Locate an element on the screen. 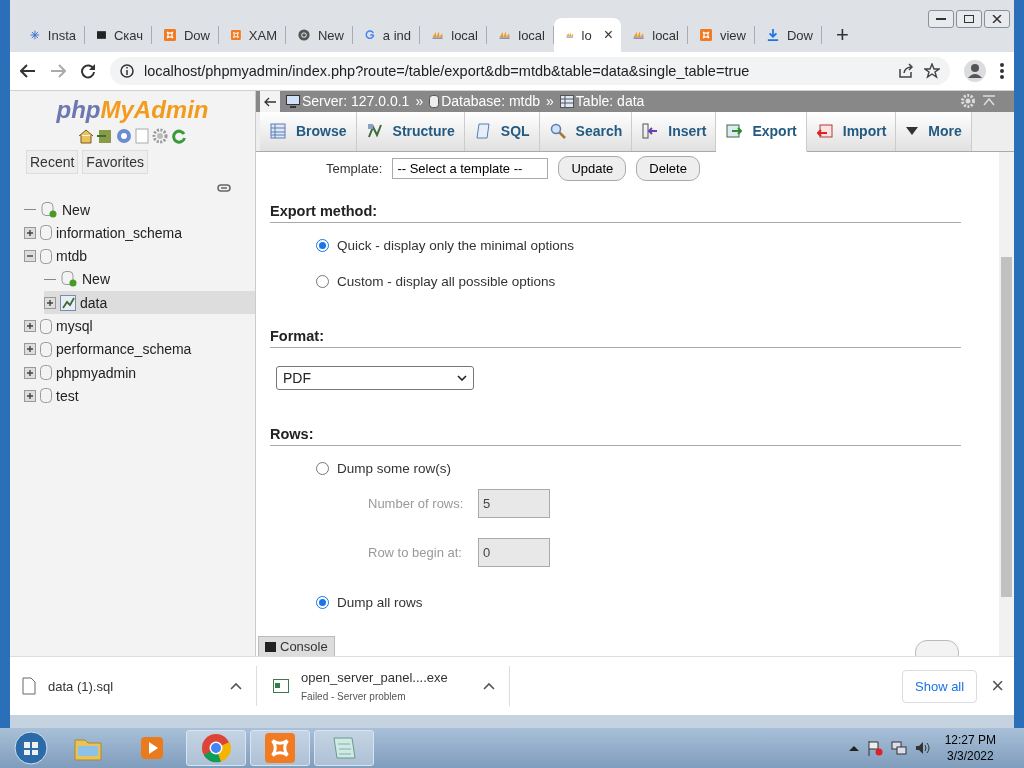 The width and height of the screenshot is (1024, 768). program-icon is located at coordinates (281, 686).